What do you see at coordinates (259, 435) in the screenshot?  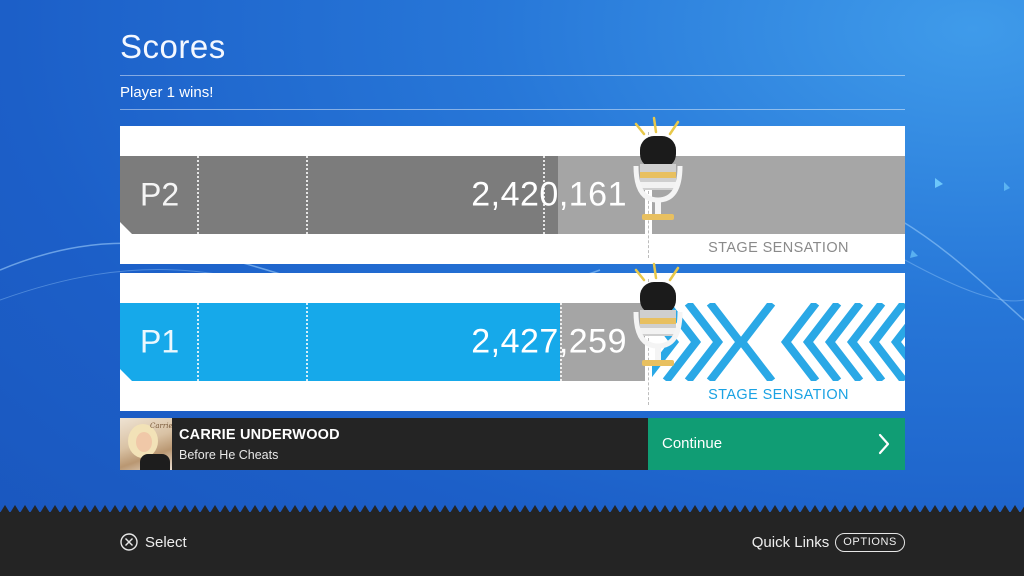 I see `artist-name: CARRIE UNDERWOOD` at bounding box center [259, 435].